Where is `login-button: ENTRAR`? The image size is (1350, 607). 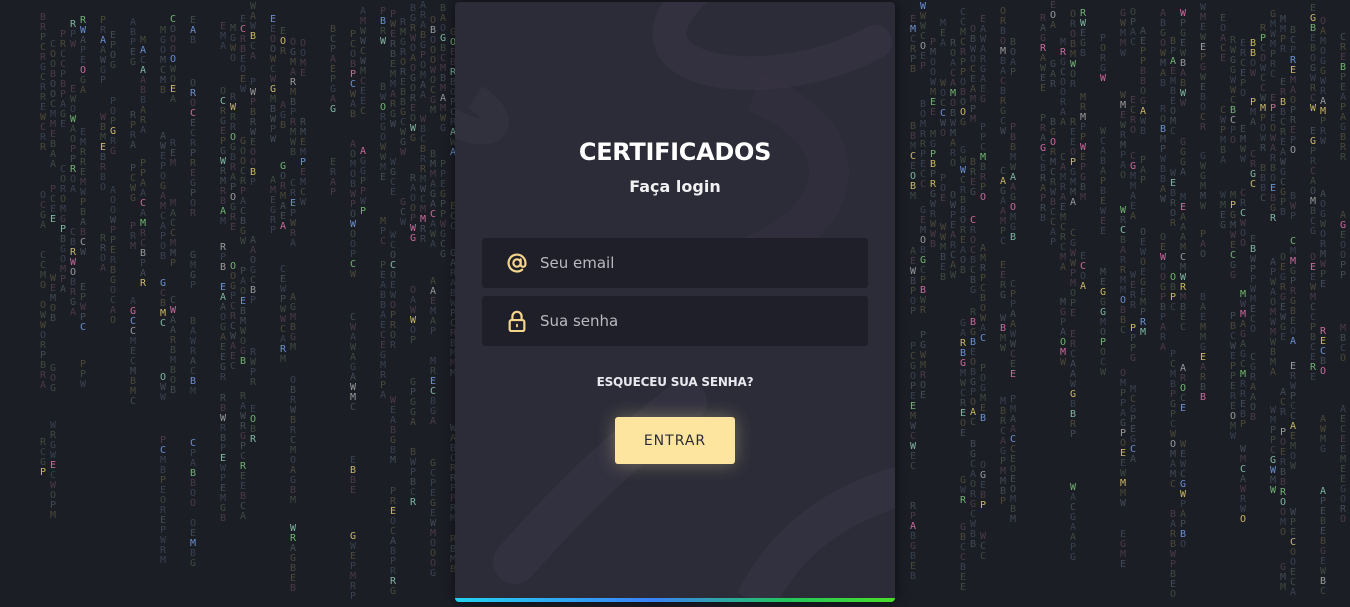
login-button: ENTRAR is located at coordinates (675, 440).